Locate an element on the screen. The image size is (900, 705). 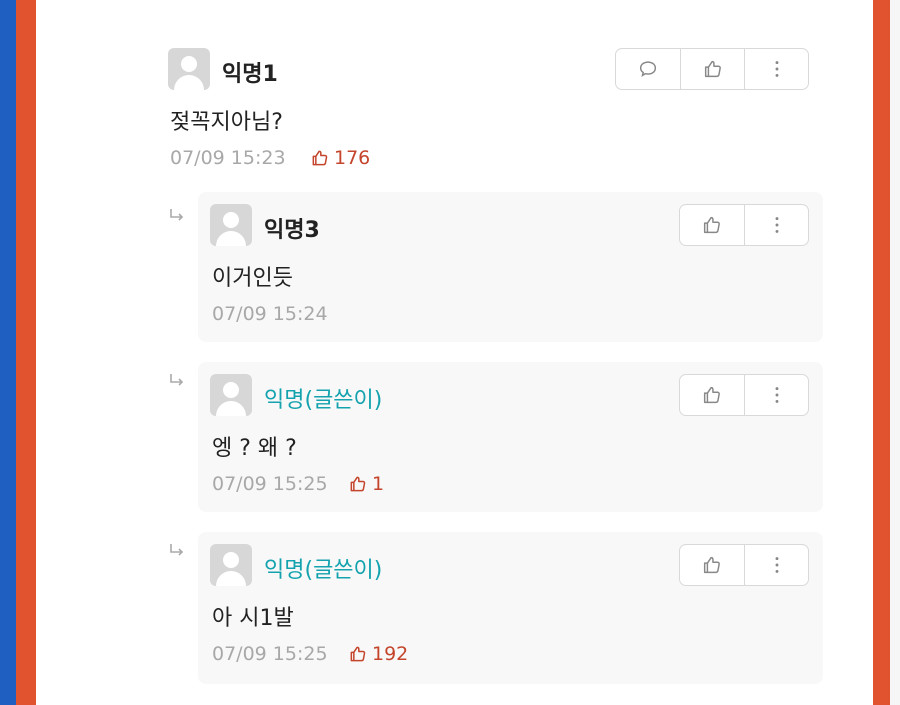
reply-button is located at coordinates (648, 69).